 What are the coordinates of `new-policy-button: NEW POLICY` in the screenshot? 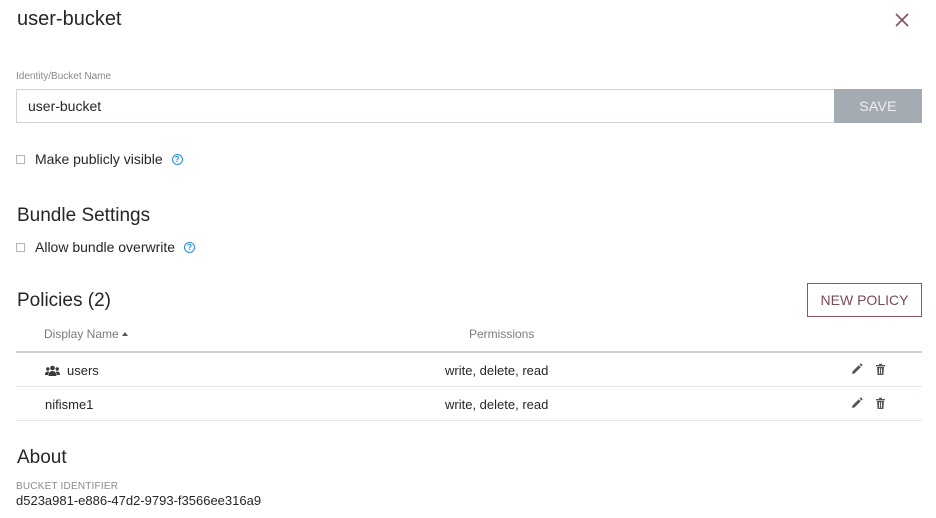 It's located at (864, 300).